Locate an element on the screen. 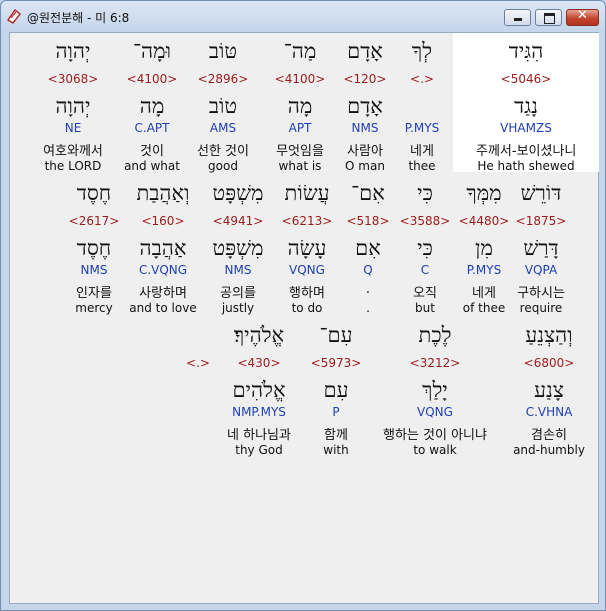 The image size is (606, 611). hebrew-lemma: יְהוָה is located at coordinates (73, 106).